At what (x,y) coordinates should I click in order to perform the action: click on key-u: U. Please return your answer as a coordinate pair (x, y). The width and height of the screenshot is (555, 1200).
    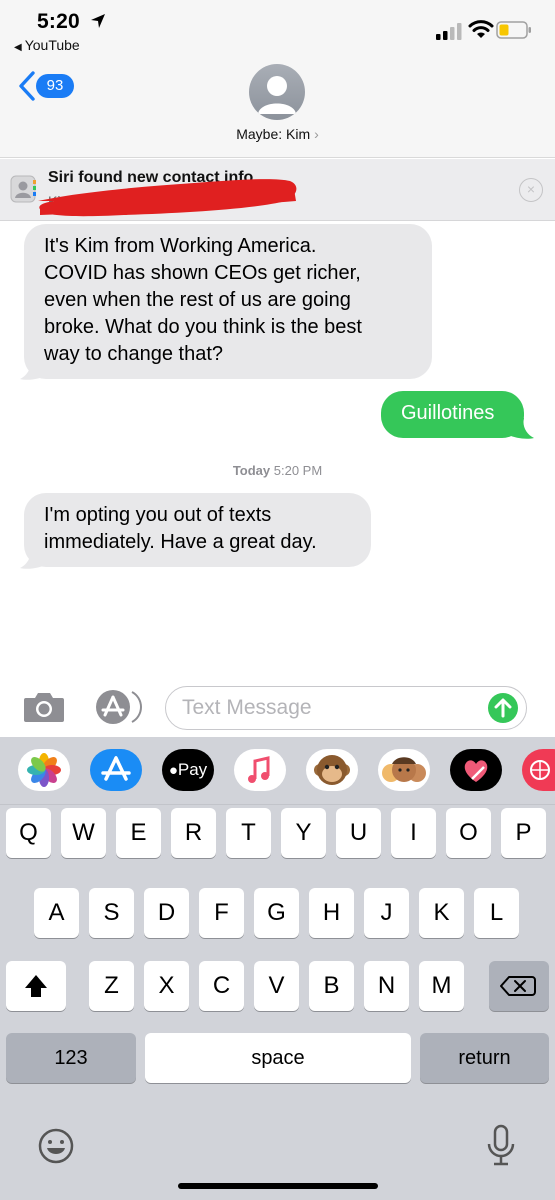
    Looking at the image, I should click on (358, 833).